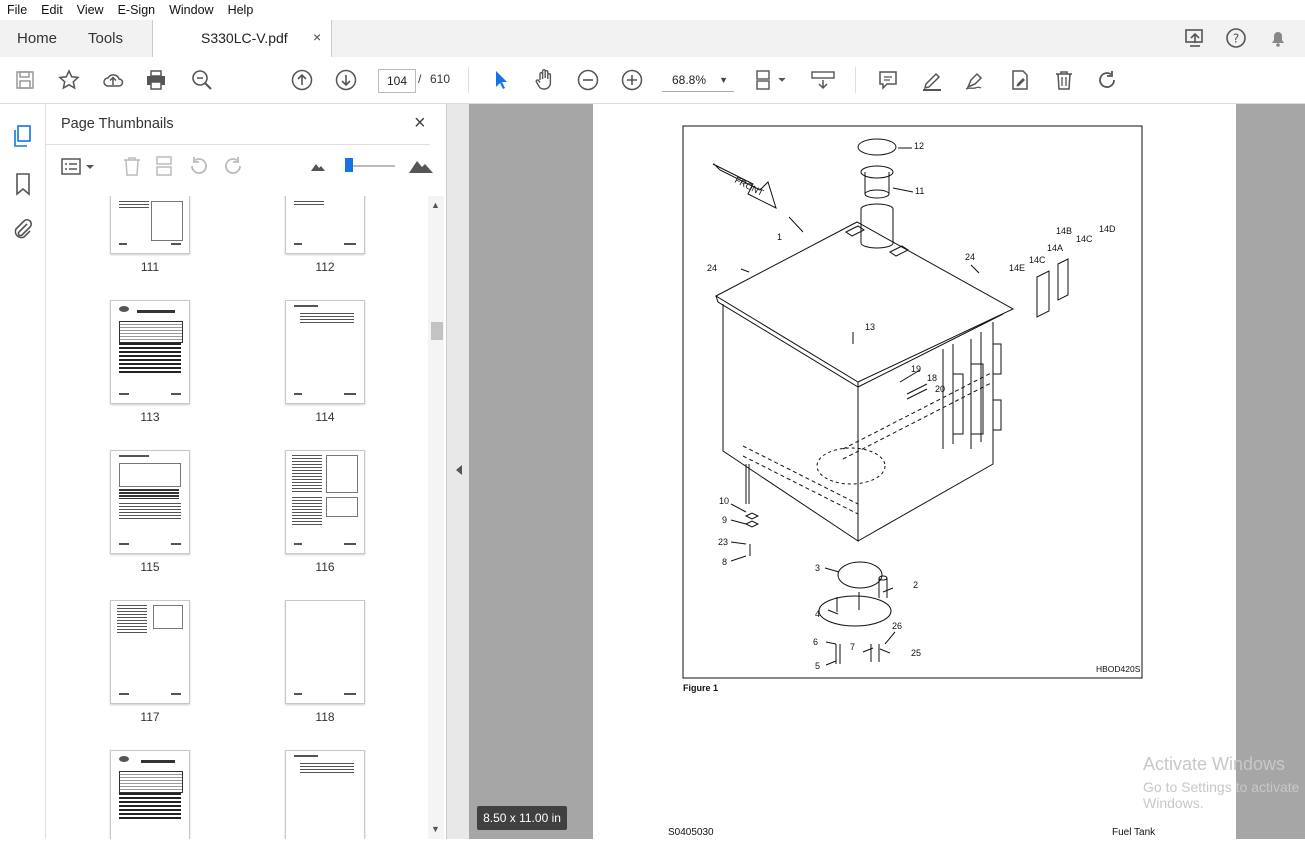  What do you see at coordinates (150, 717) in the screenshot?
I see `thumbnail-label: 117` at bounding box center [150, 717].